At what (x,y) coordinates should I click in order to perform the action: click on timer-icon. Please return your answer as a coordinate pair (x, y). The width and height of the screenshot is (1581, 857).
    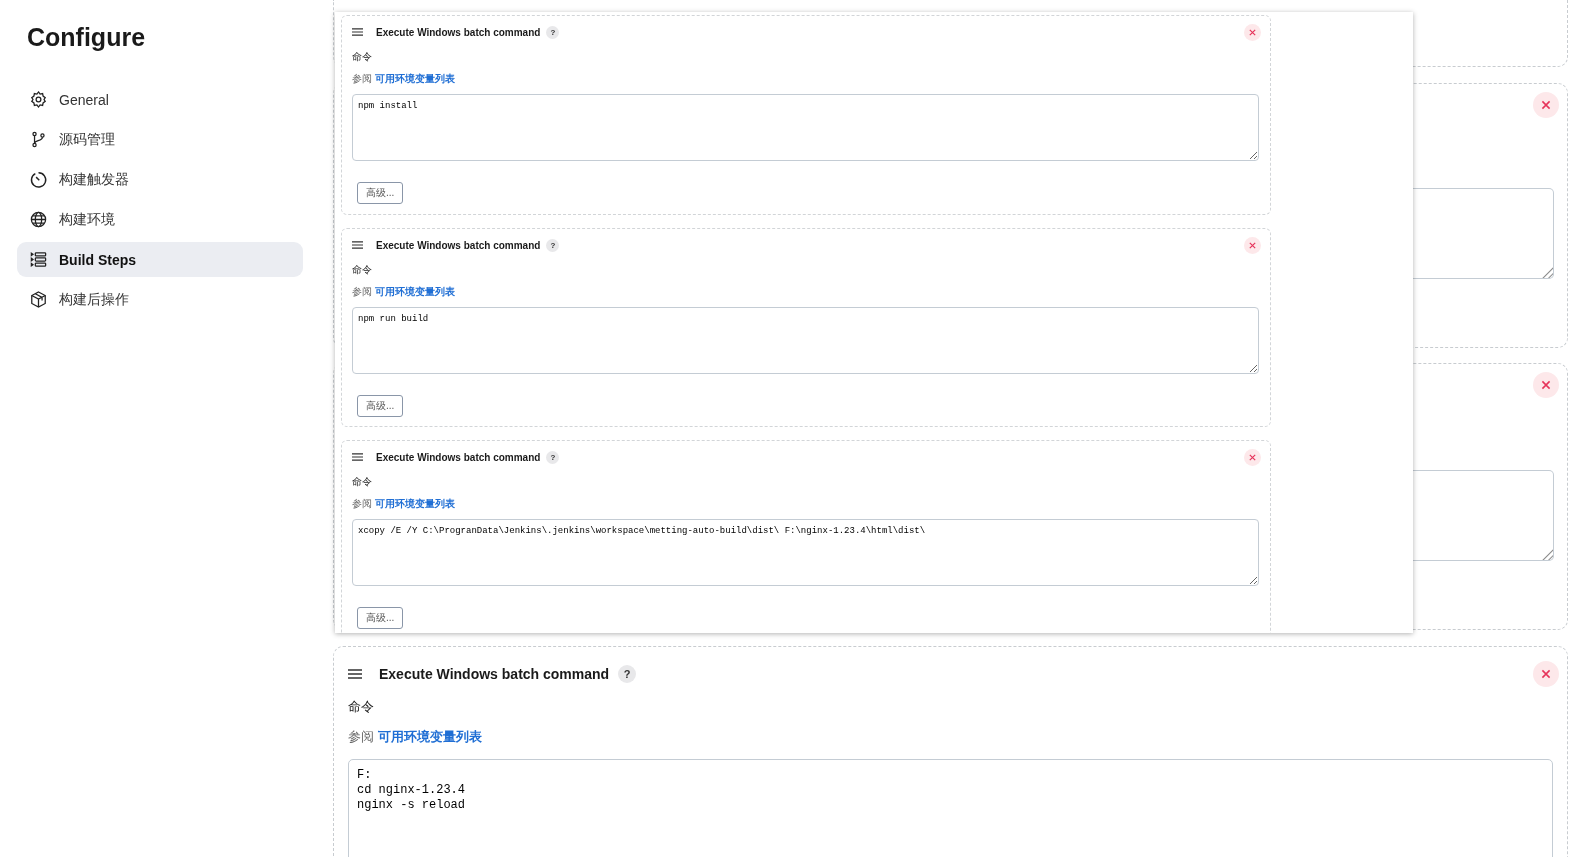
    Looking at the image, I should click on (38, 179).